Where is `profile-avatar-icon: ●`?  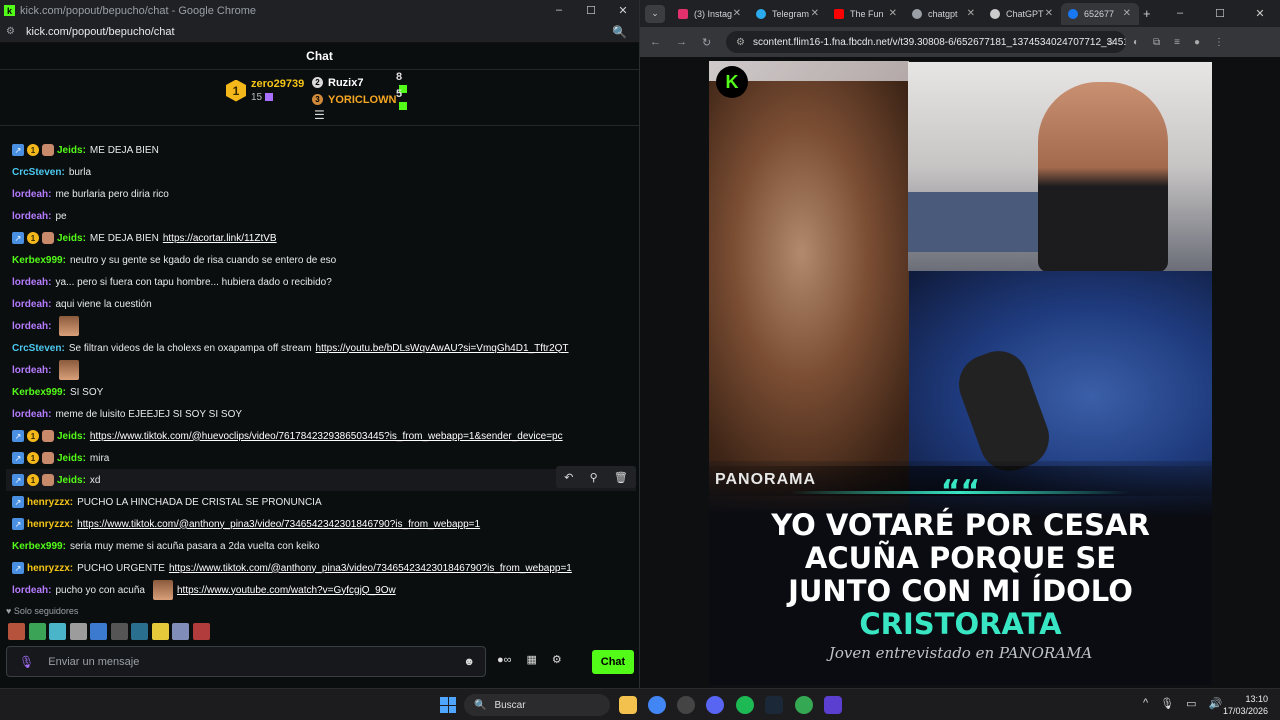
profile-avatar-icon: ● is located at coordinates (1197, 42).